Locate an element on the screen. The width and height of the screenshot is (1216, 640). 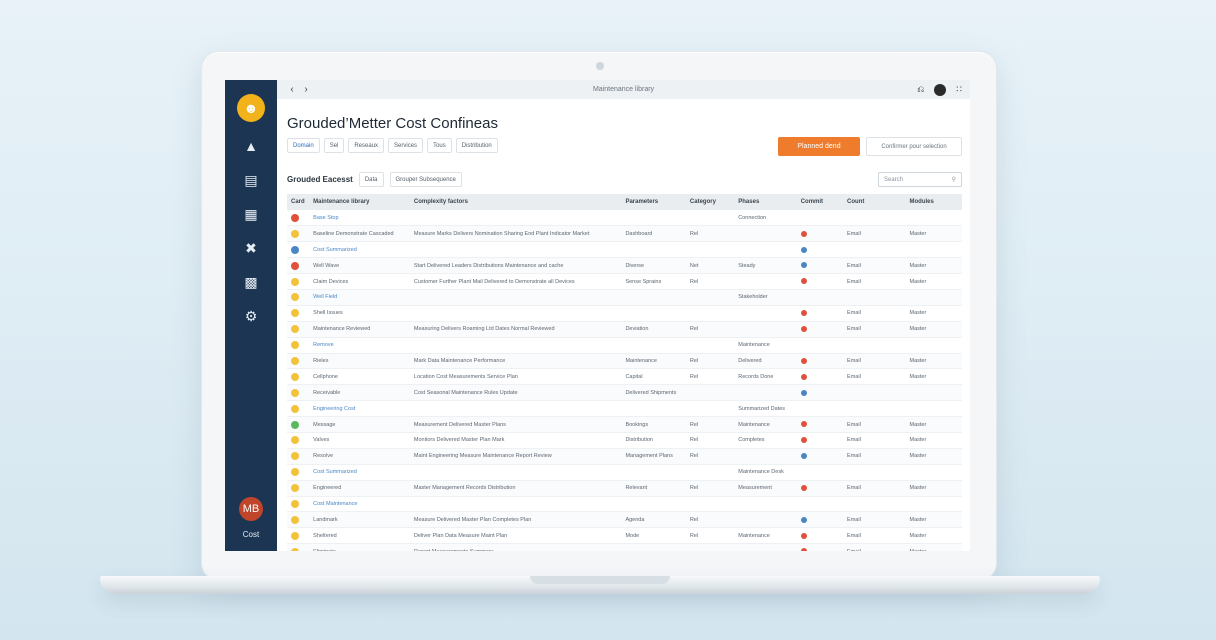
cell-desc: Location Cost Measurements Service Plan is located at coordinates (515, 377).